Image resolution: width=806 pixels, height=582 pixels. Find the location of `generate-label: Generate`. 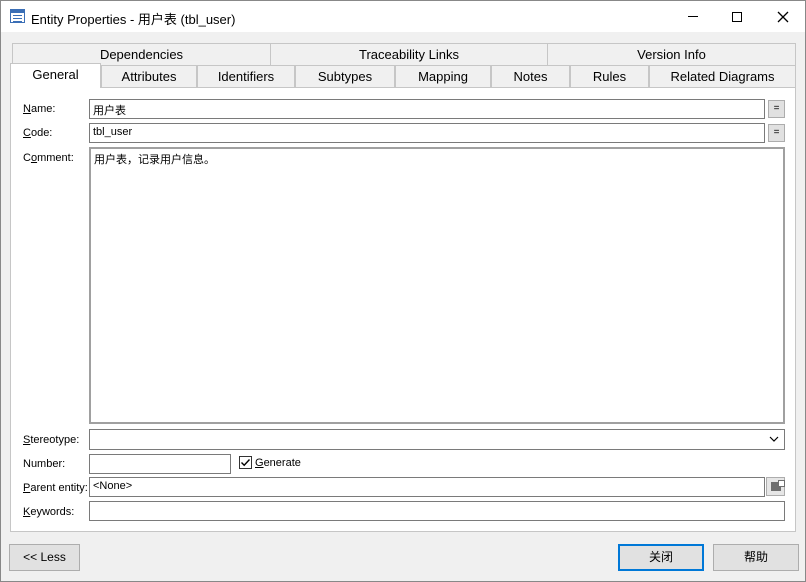

generate-label: Generate is located at coordinates (278, 463).